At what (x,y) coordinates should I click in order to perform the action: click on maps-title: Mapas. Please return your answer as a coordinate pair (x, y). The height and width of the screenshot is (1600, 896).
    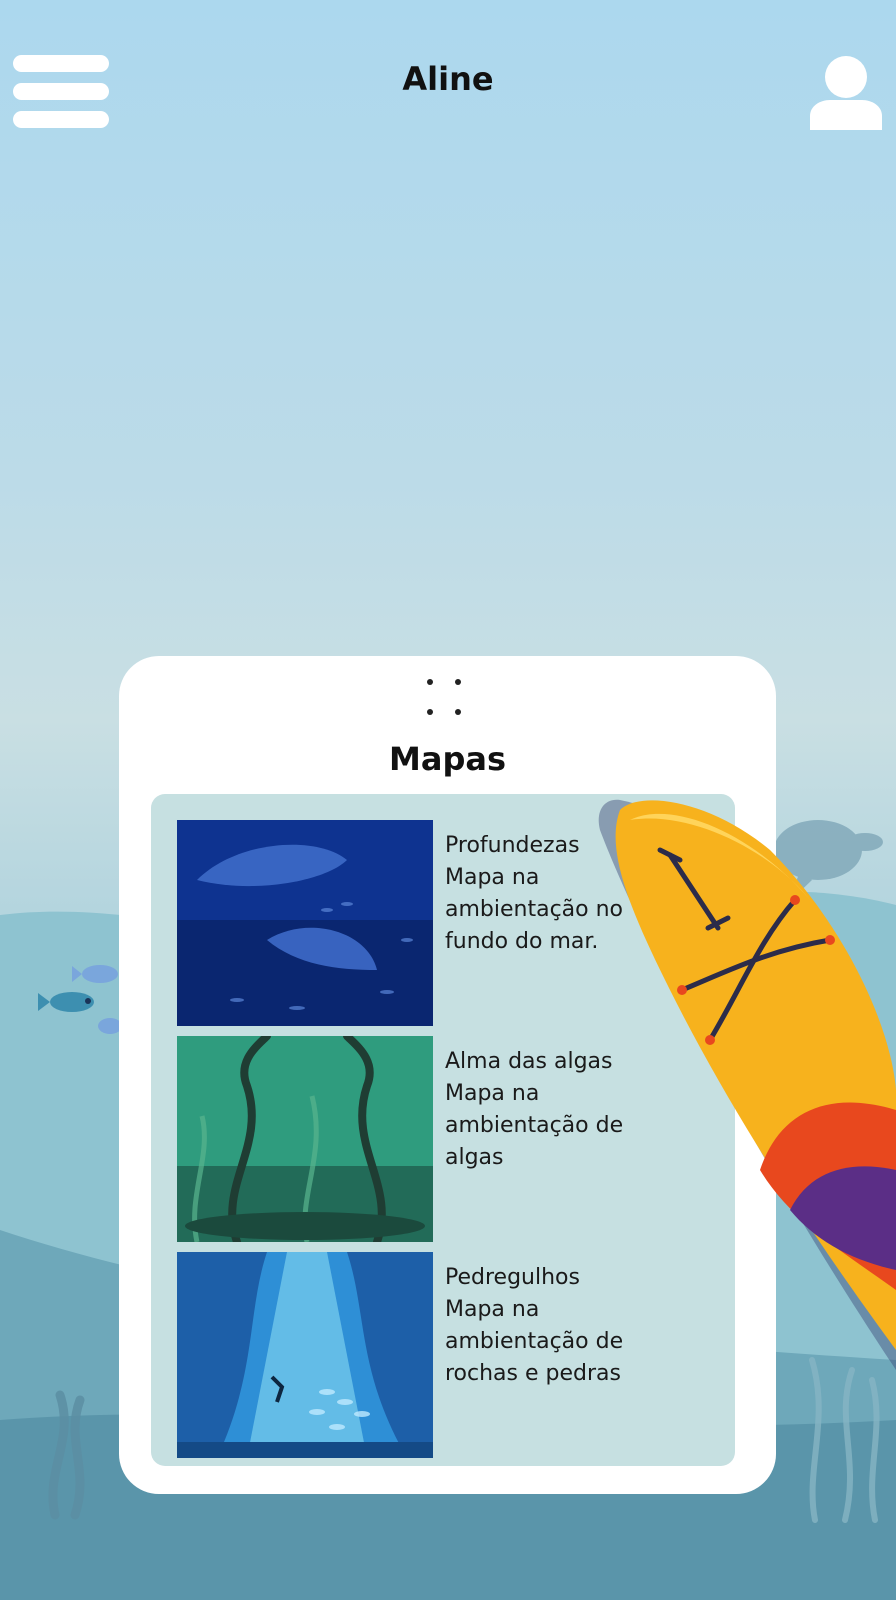
    Looking at the image, I should click on (447, 759).